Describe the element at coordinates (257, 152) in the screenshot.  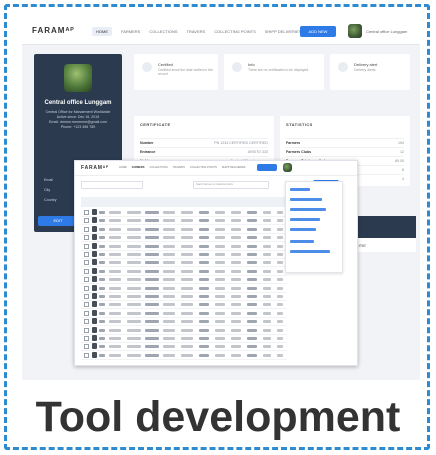
I see `row-value: ARISTO 333` at that location.